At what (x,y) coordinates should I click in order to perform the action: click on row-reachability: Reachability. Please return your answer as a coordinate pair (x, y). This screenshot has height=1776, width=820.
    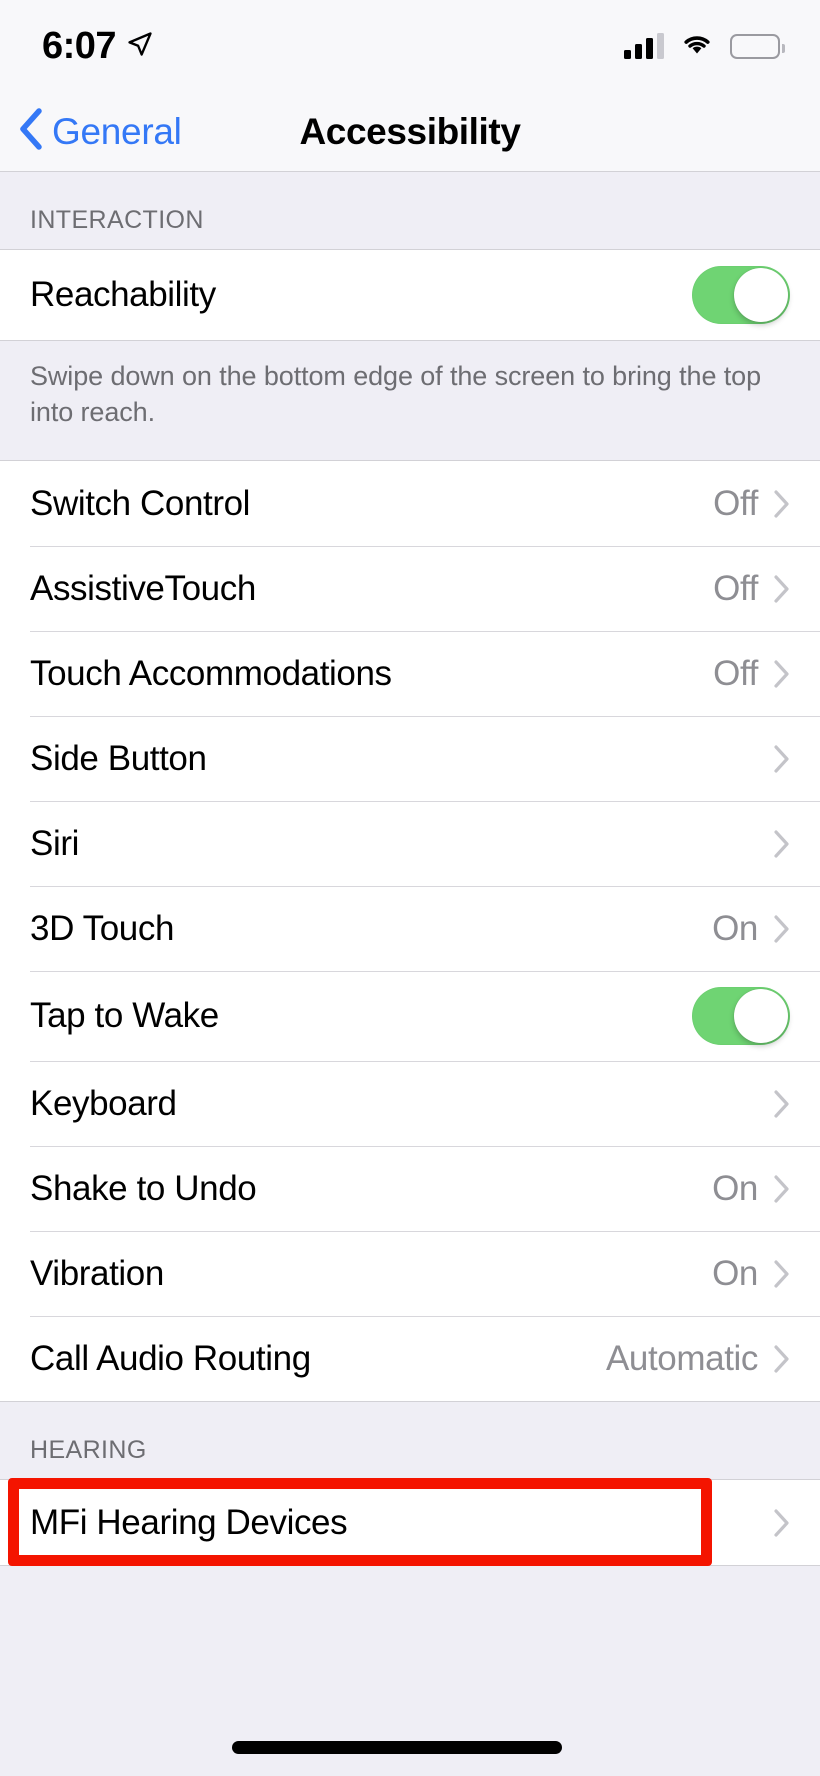
    Looking at the image, I should click on (410, 295).